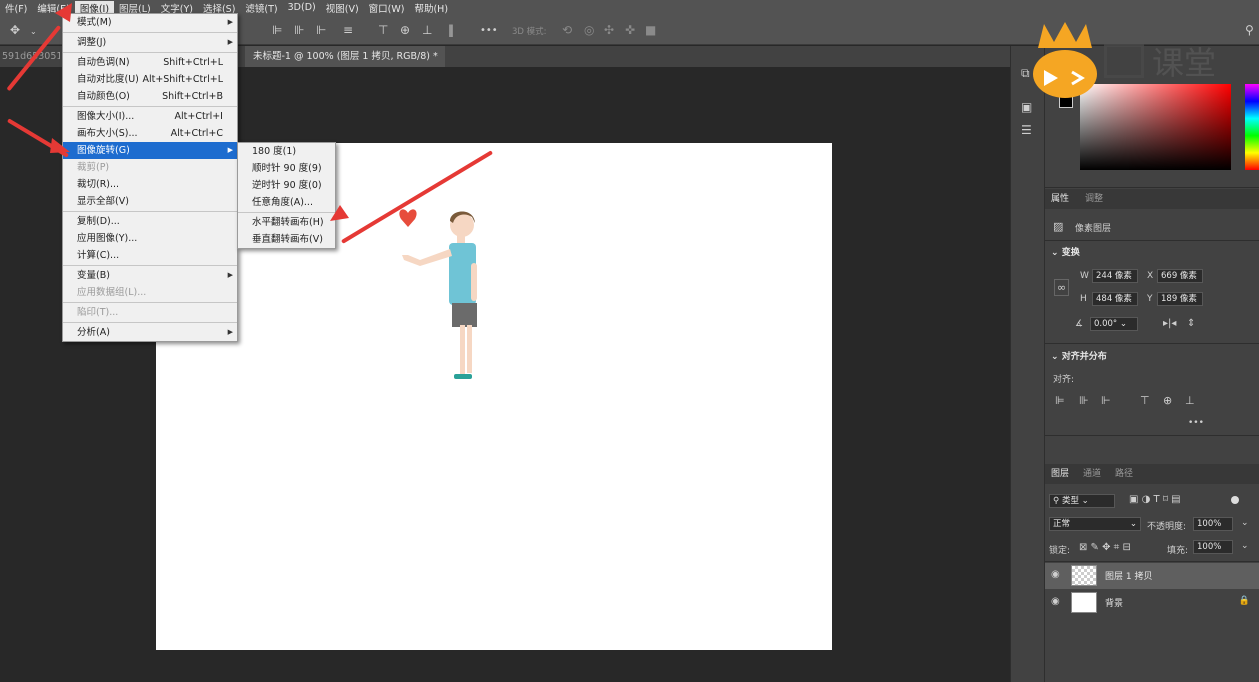 The width and height of the screenshot is (1259, 682). I want to click on menu-option: 自动色调(N) Shift+Ctrl+L, so click(150, 62).